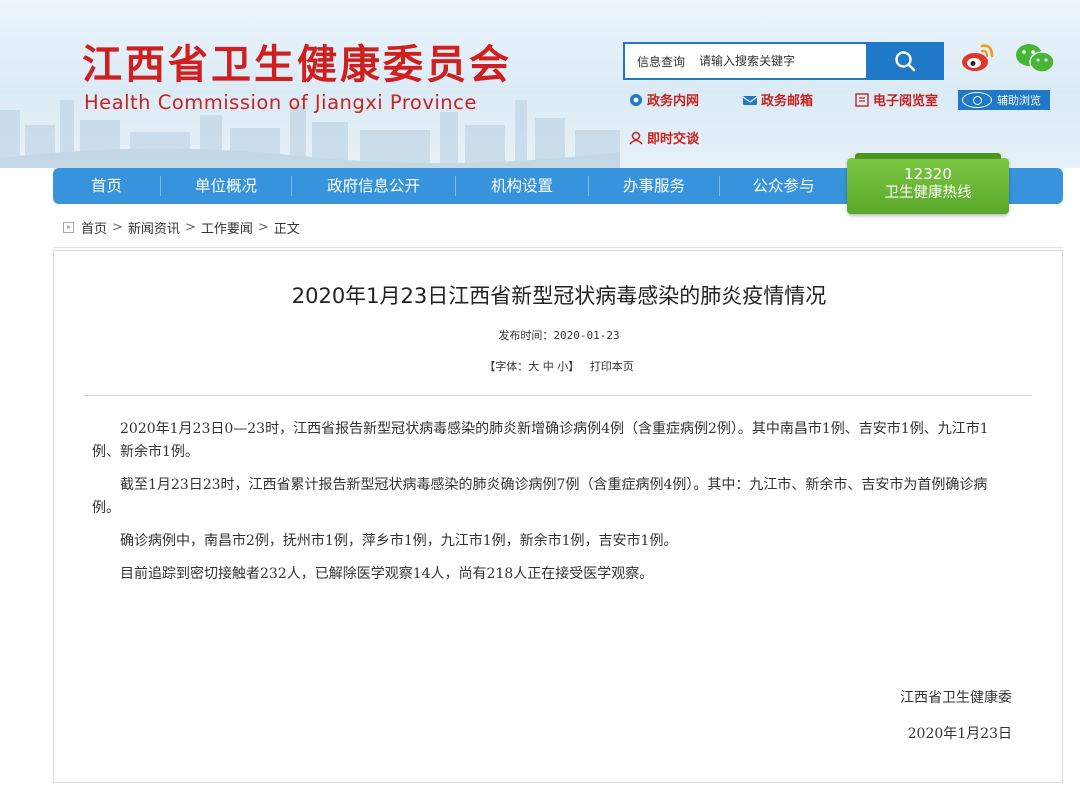 Image resolution: width=1080 pixels, height=794 pixels. I want to click on article-signature: 江西省卫生健康委 2020年1月23日, so click(956, 723).